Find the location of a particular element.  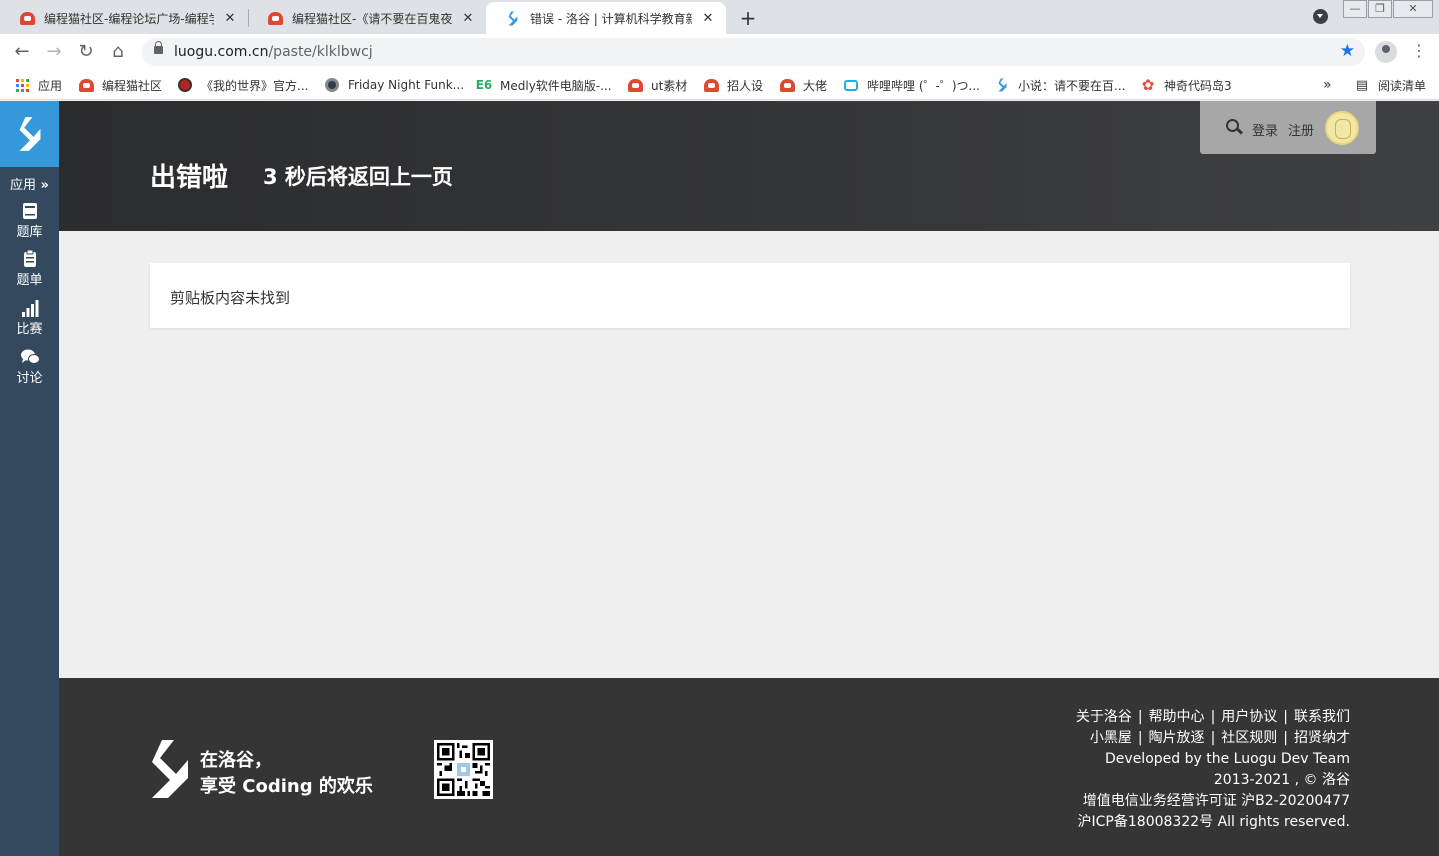

sidebar-item-label: 讨论 is located at coordinates (29, 378).